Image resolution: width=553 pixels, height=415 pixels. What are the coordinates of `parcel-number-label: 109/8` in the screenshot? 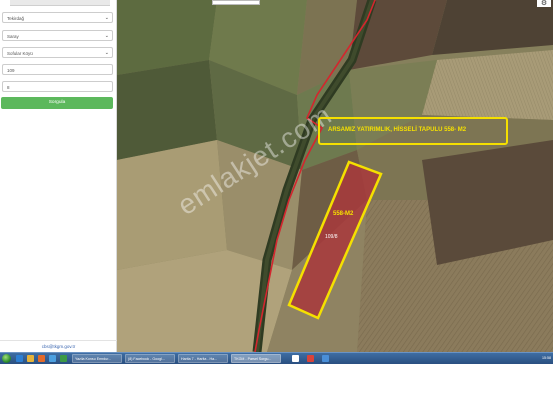 It's located at (331, 237).